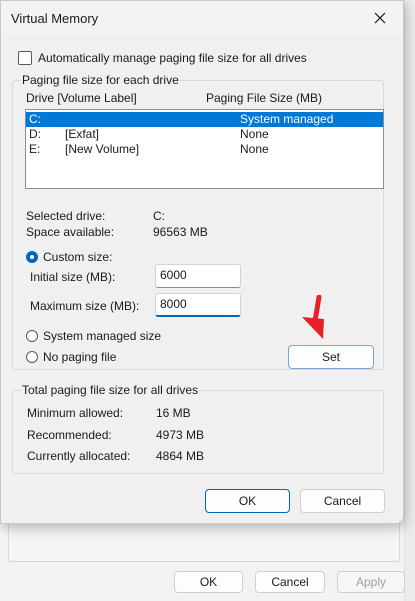 Image resolution: width=415 pixels, height=601 pixels. What do you see at coordinates (371, 582) in the screenshot?
I see `parent-apply-button: Apply` at bounding box center [371, 582].